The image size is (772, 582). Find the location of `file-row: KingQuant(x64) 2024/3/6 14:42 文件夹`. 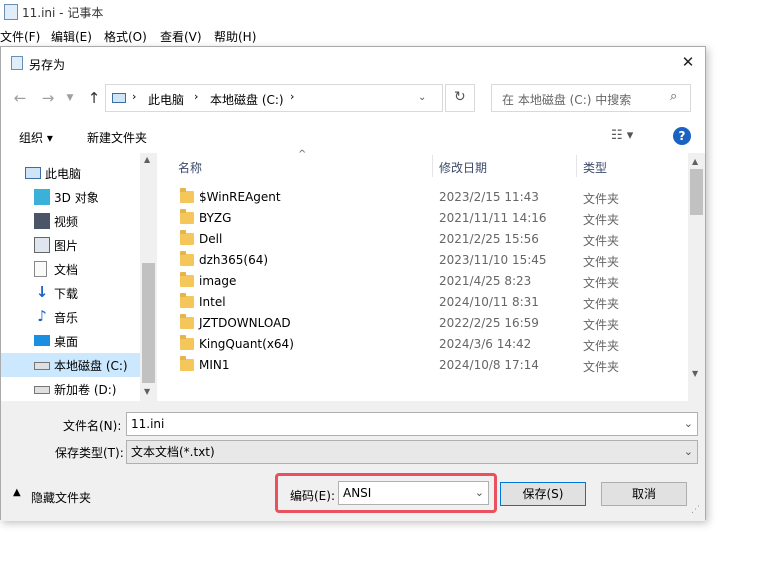

file-row: KingQuant(x64) 2024/3/6 14:42 文件夹 is located at coordinates (423, 344).